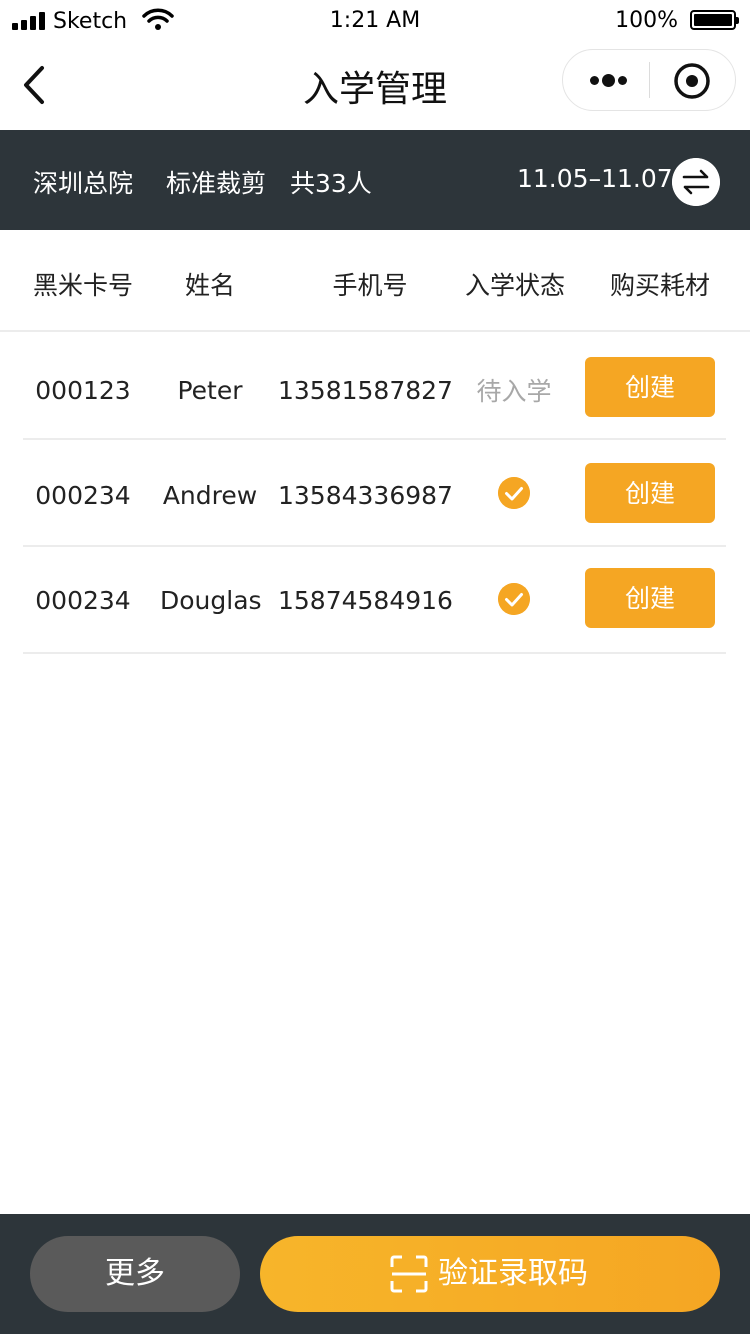 This screenshot has height=1334, width=750. Describe the element at coordinates (365, 495) in the screenshot. I see `row-phone: 13584336987` at that location.